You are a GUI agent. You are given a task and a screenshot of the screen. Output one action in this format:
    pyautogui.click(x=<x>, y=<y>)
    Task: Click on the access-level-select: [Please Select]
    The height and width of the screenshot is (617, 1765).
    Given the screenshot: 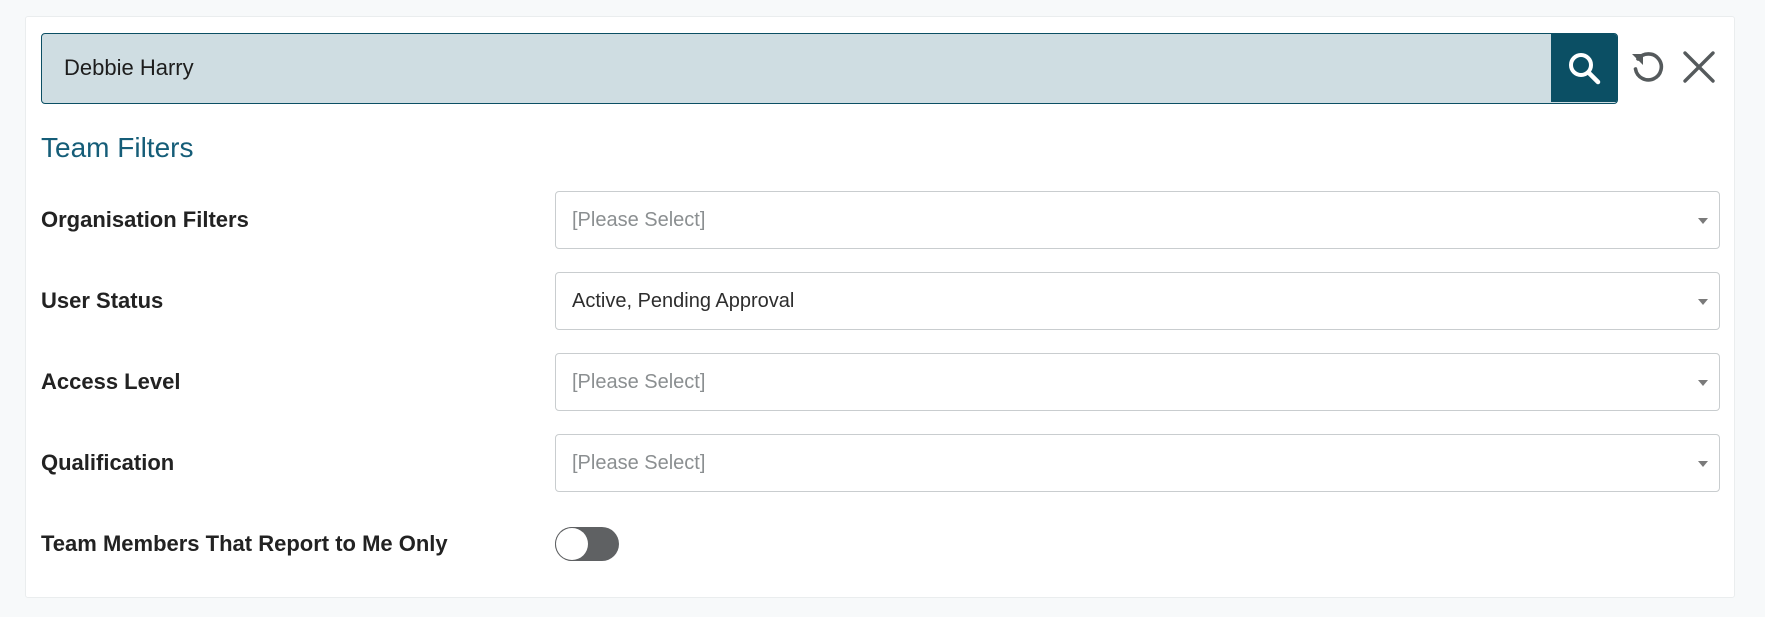 What is the action you would take?
    pyautogui.click(x=1137, y=382)
    